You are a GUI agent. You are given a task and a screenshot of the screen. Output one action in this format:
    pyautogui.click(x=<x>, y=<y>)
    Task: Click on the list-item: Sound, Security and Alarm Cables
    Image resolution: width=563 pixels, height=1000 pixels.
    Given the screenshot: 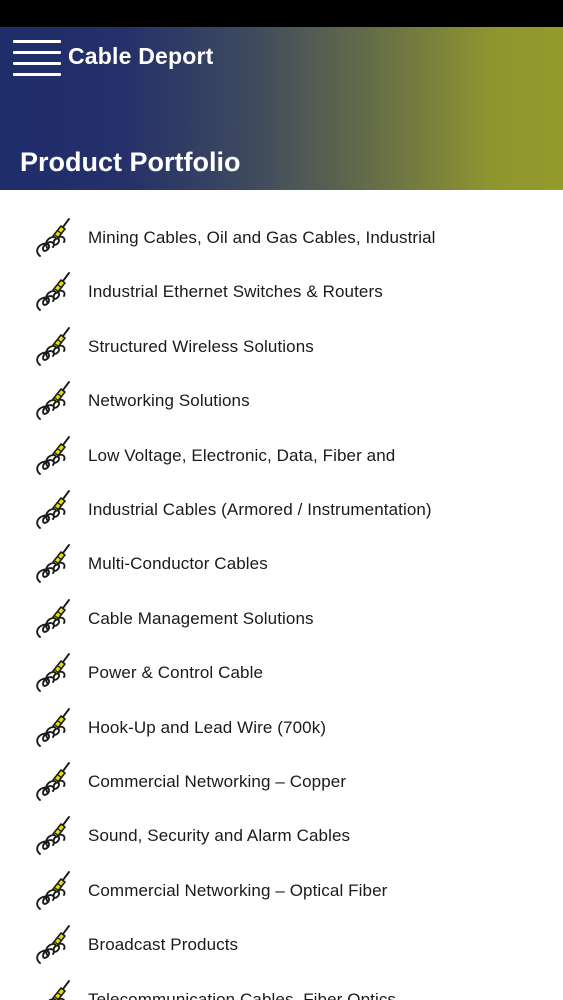 What is the action you would take?
    pyautogui.click(x=281, y=839)
    